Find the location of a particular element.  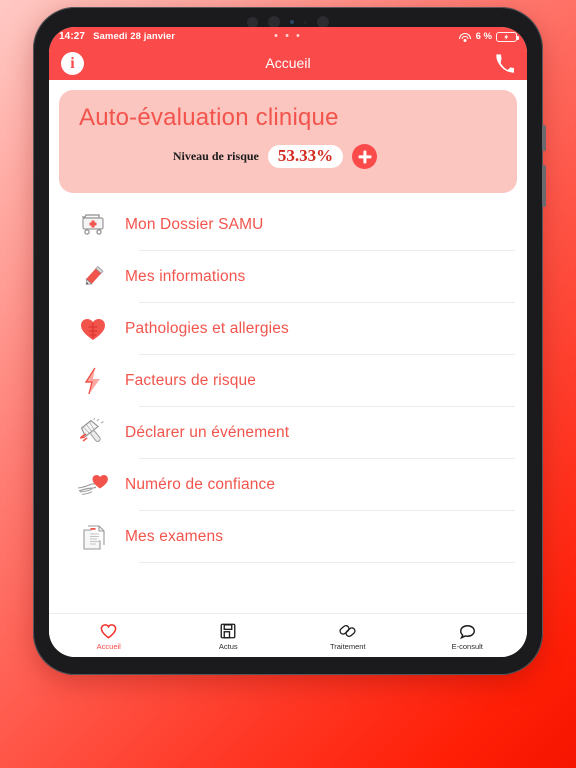

tab-accueil: Accueil is located at coordinates (109, 635).